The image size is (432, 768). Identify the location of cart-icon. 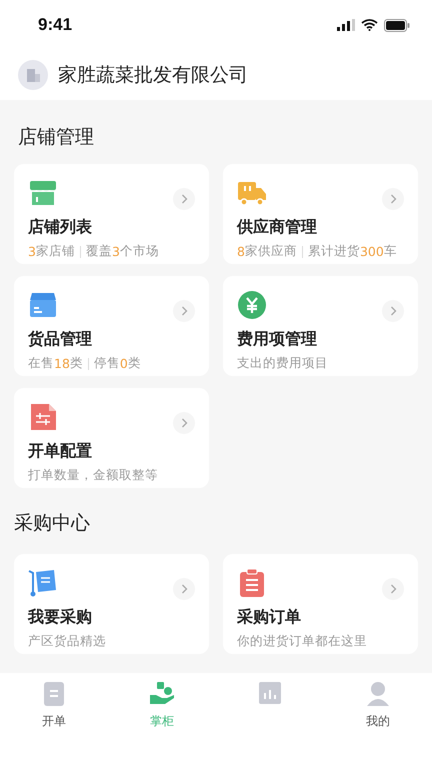
(43, 583).